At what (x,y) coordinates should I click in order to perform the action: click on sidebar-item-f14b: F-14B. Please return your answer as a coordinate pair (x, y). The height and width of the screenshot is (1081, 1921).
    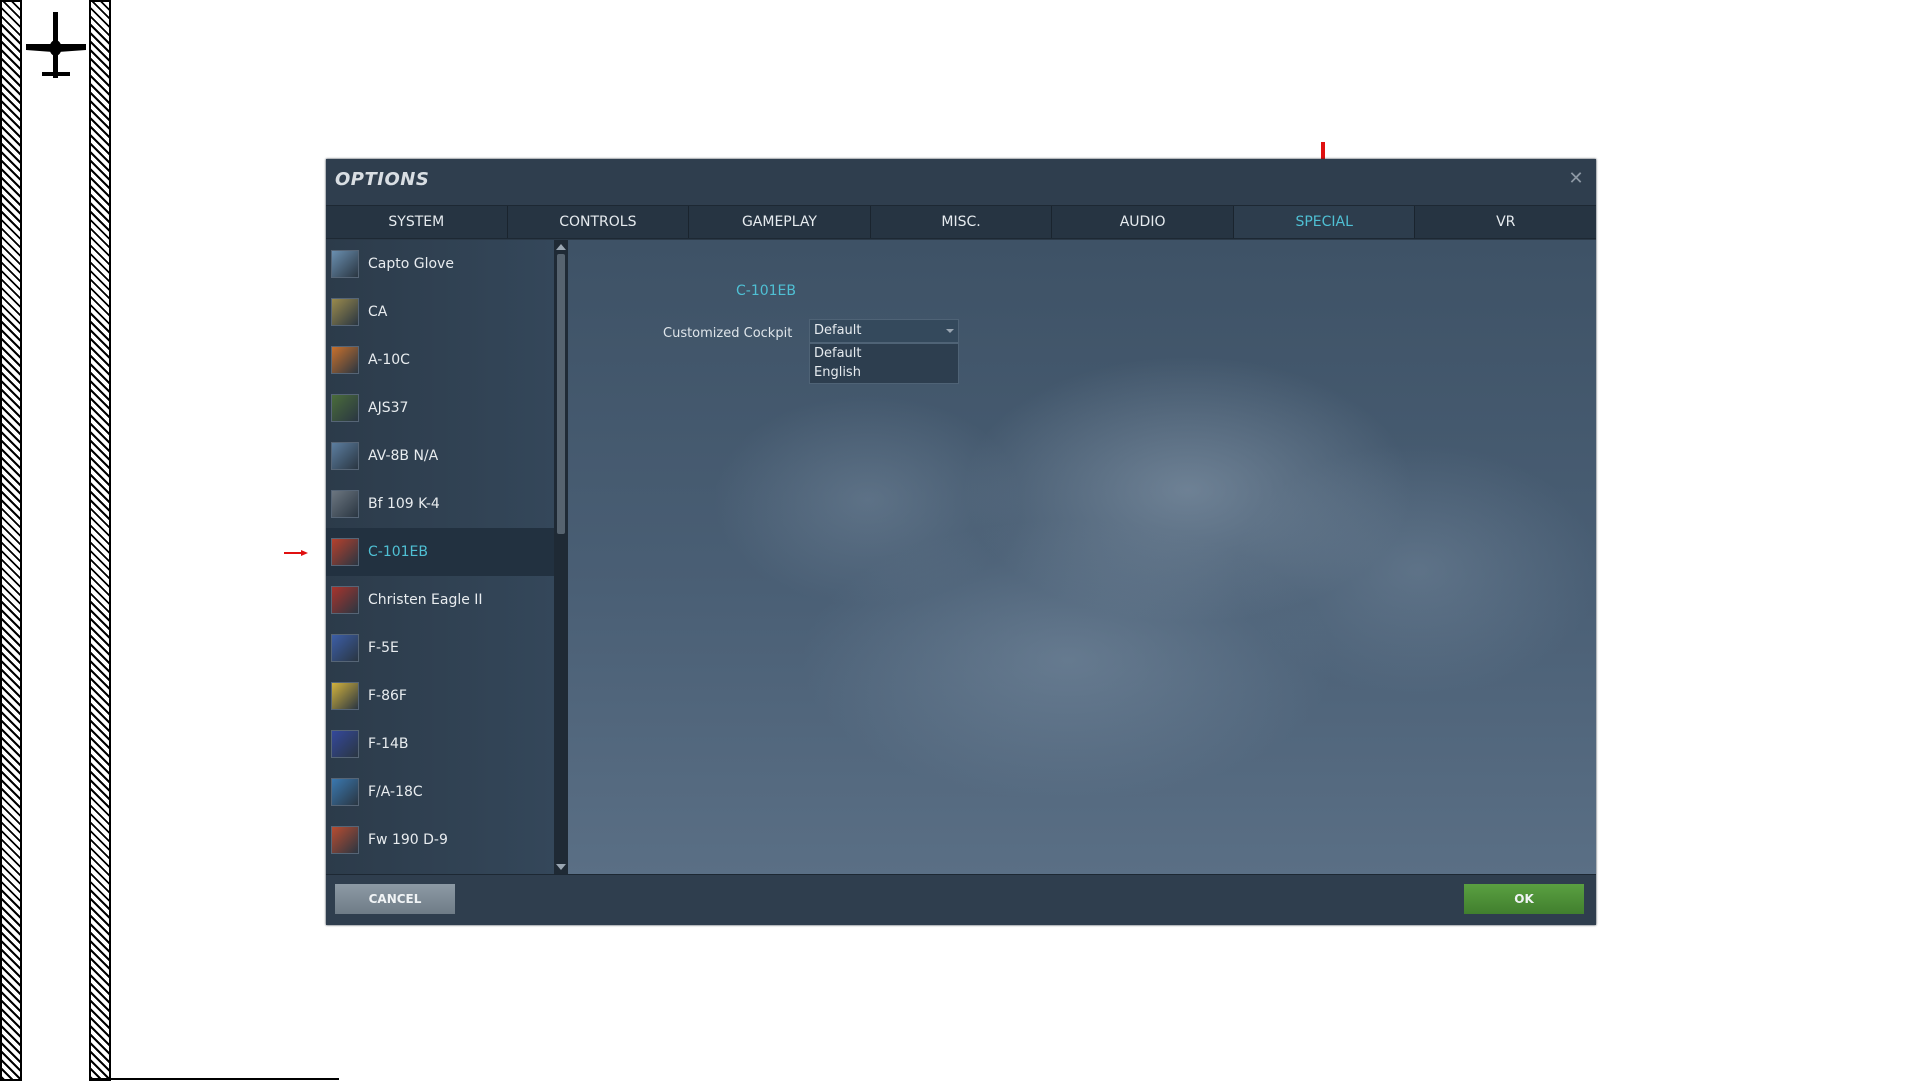
    Looking at the image, I should click on (440, 744).